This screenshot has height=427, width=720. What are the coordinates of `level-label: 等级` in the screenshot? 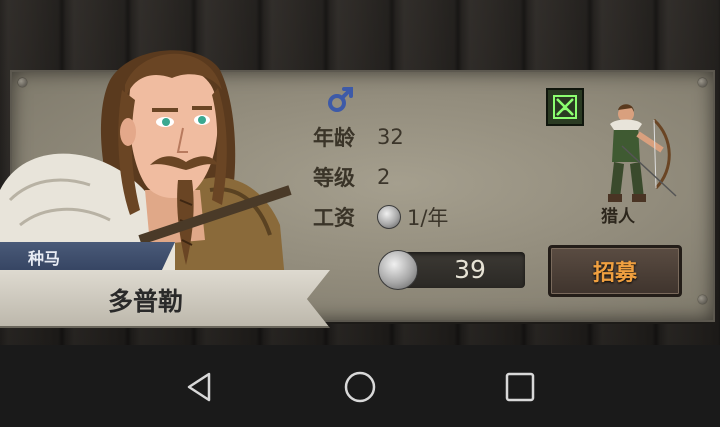 It's located at (334, 178).